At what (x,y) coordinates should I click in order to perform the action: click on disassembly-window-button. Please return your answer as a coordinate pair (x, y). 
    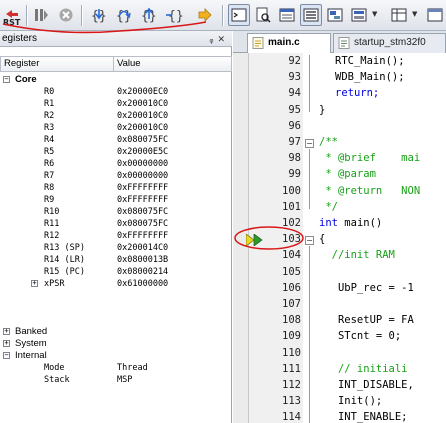
    Looking at the image, I should click on (263, 15).